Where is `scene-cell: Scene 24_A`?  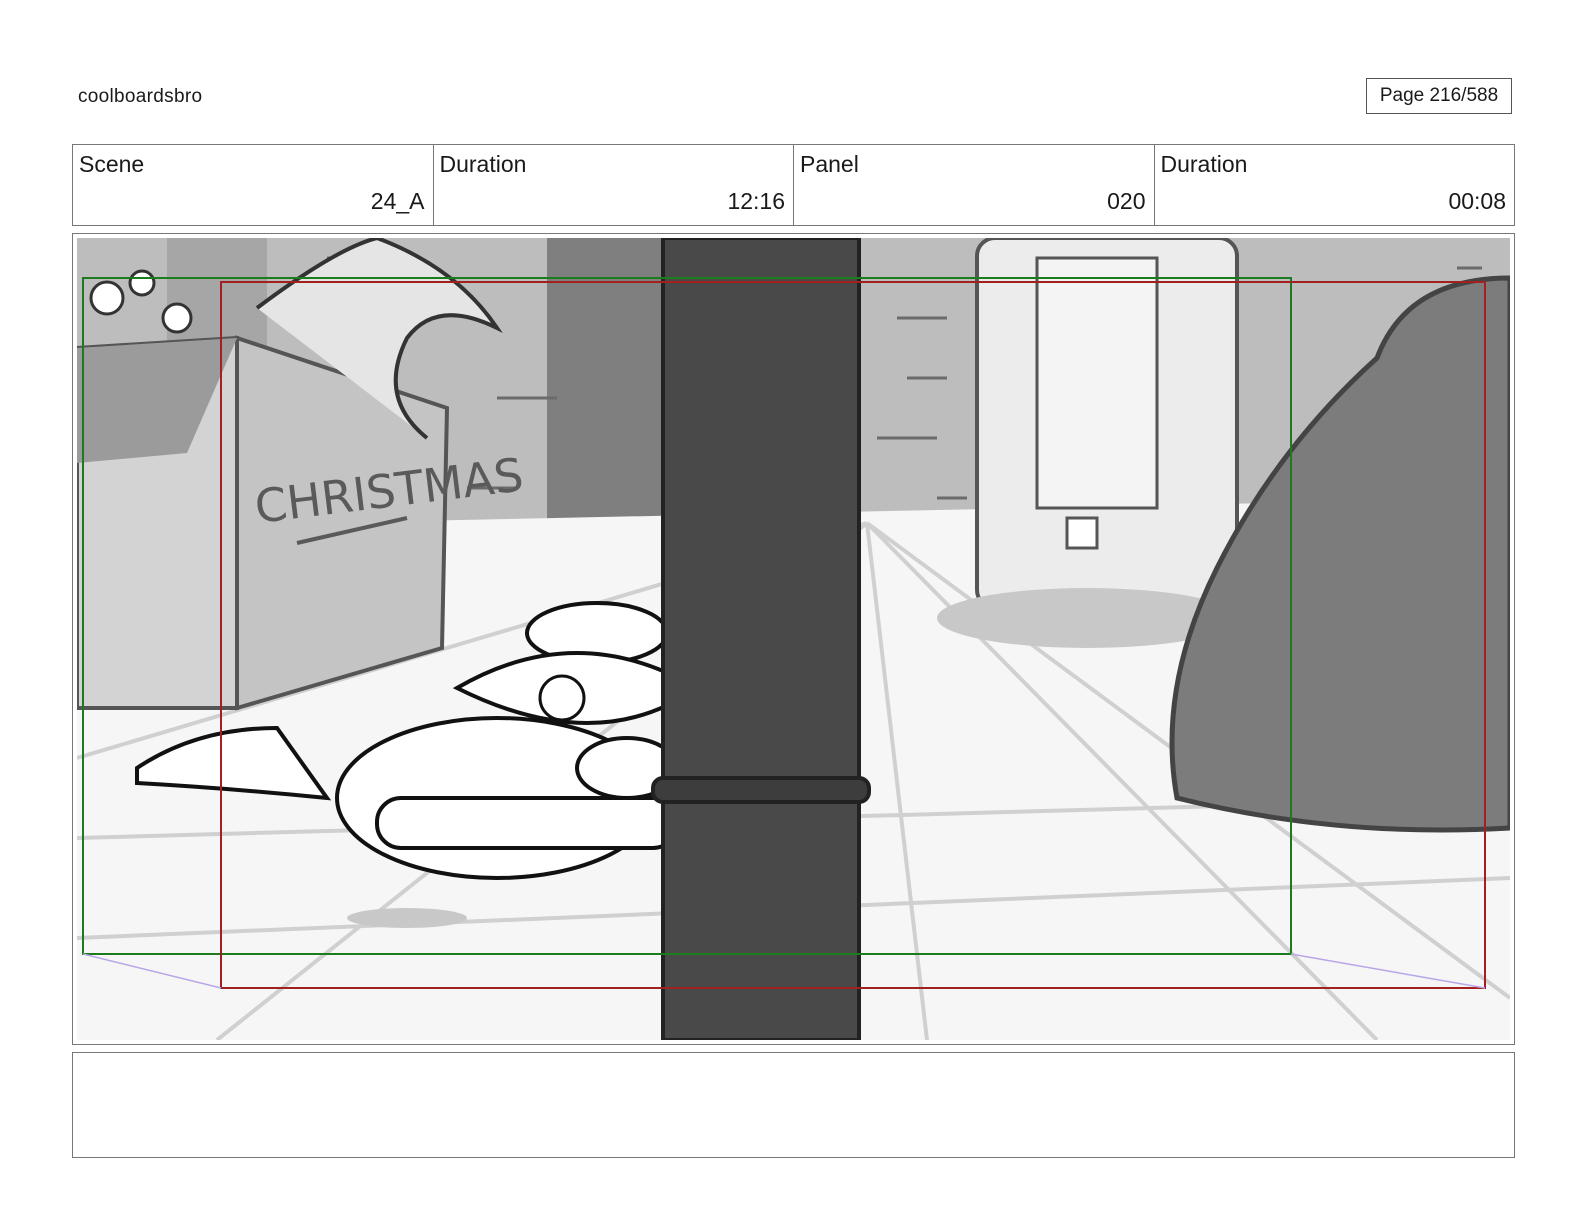
scene-cell: Scene 24_A is located at coordinates (253, 185).